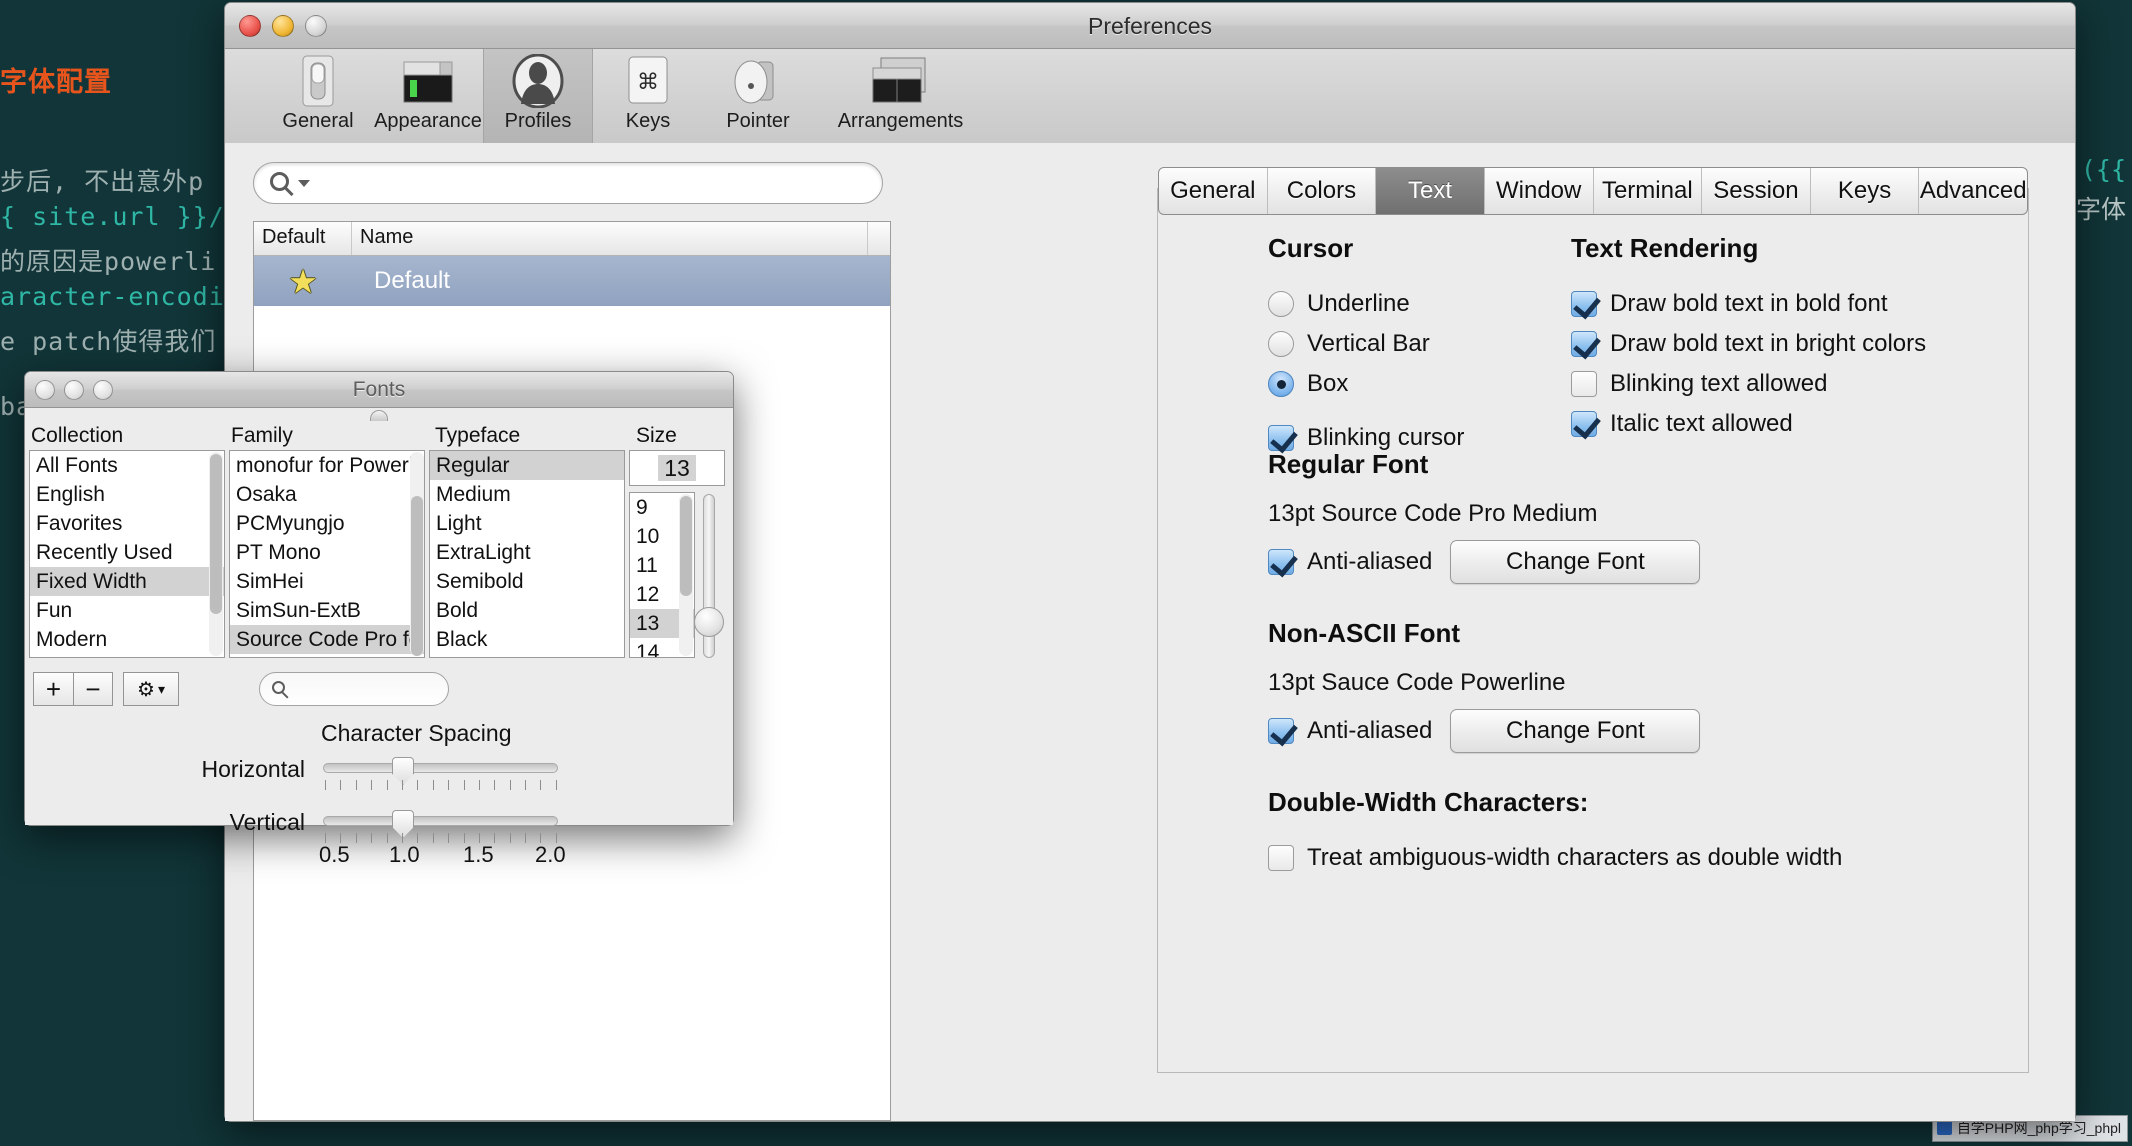 The image size is (2132, 1146). What do you see at coordinates (1417, 682) in the screenshot?
I see `non-ascii-font-description: 13pt Sauce Code Powerline` at bounding box center [1417, 682].